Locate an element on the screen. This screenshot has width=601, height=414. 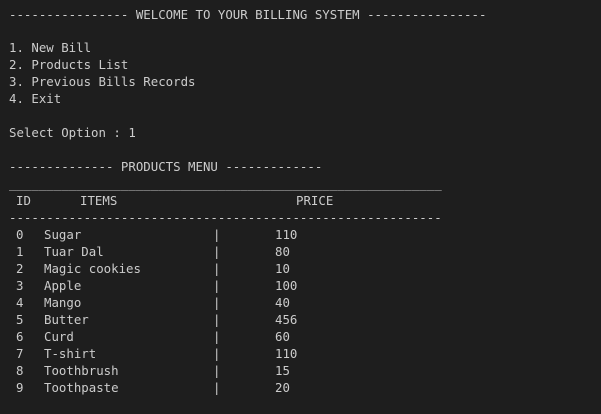
product-id: 7 is located at coordinates (20, 353).